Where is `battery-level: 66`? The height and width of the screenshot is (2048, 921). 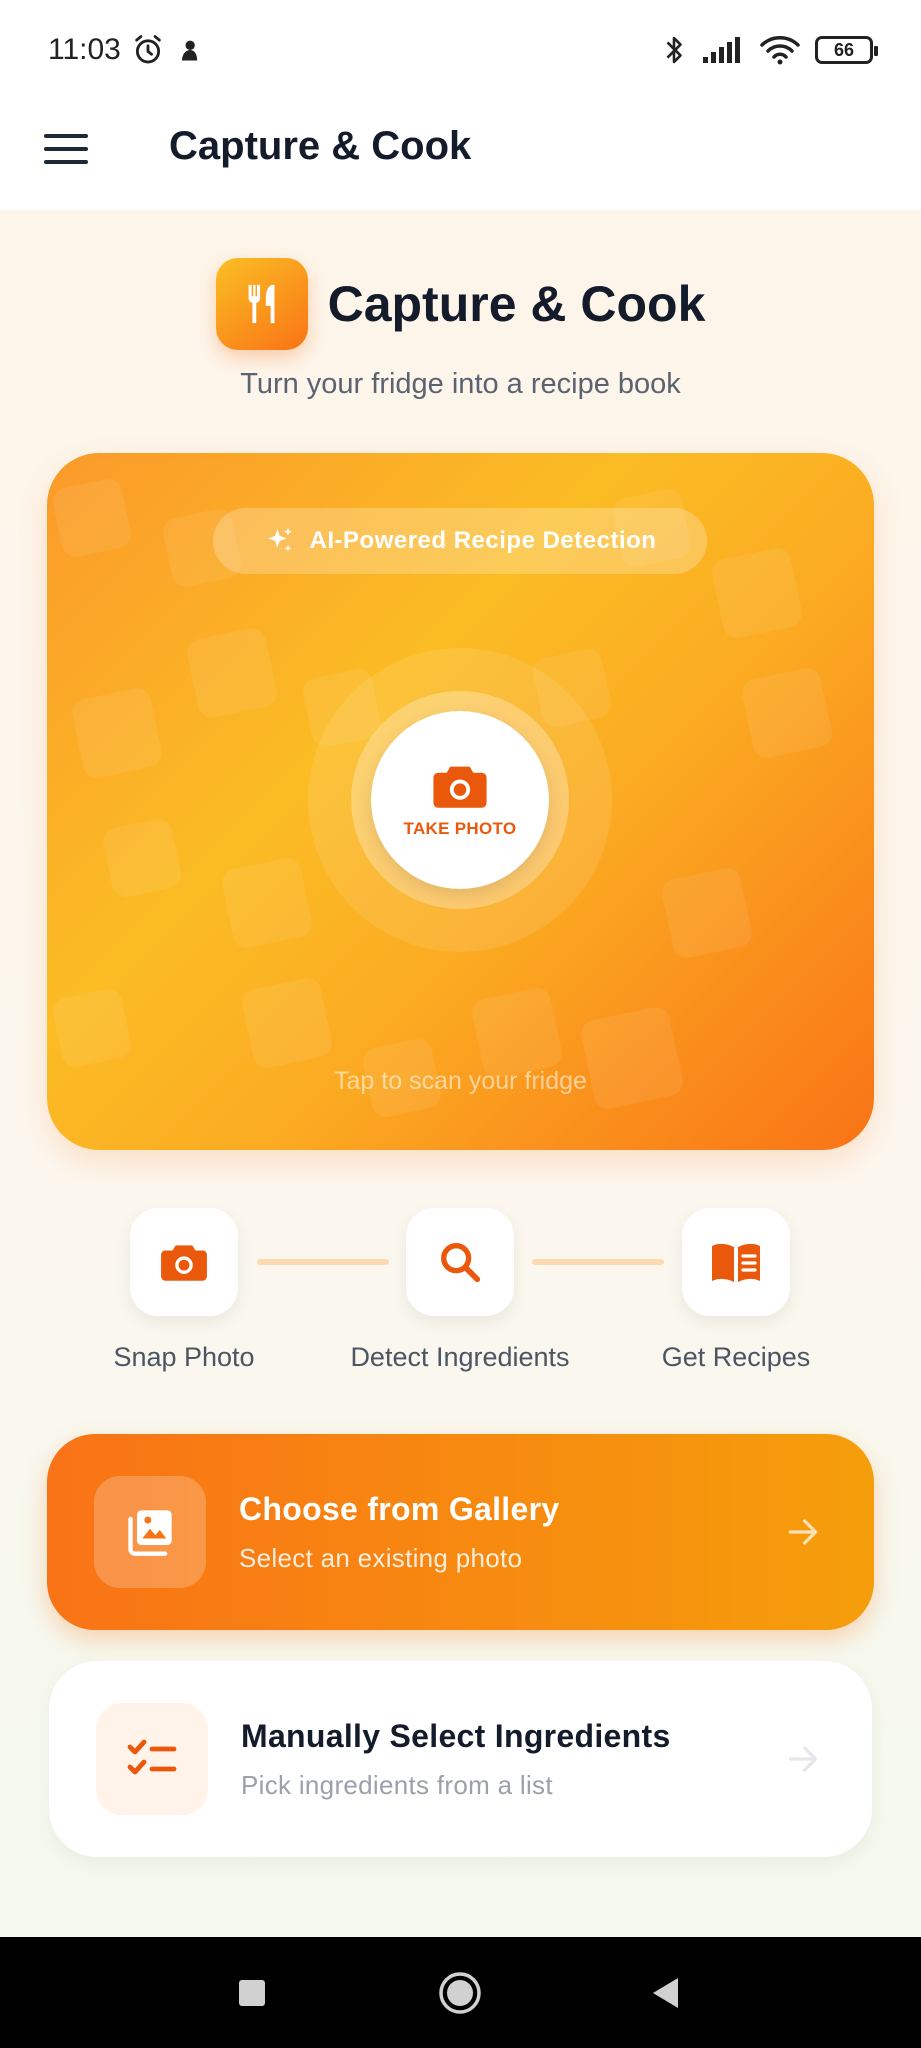 battery-level: 66 is located at coordinates (844, 49).